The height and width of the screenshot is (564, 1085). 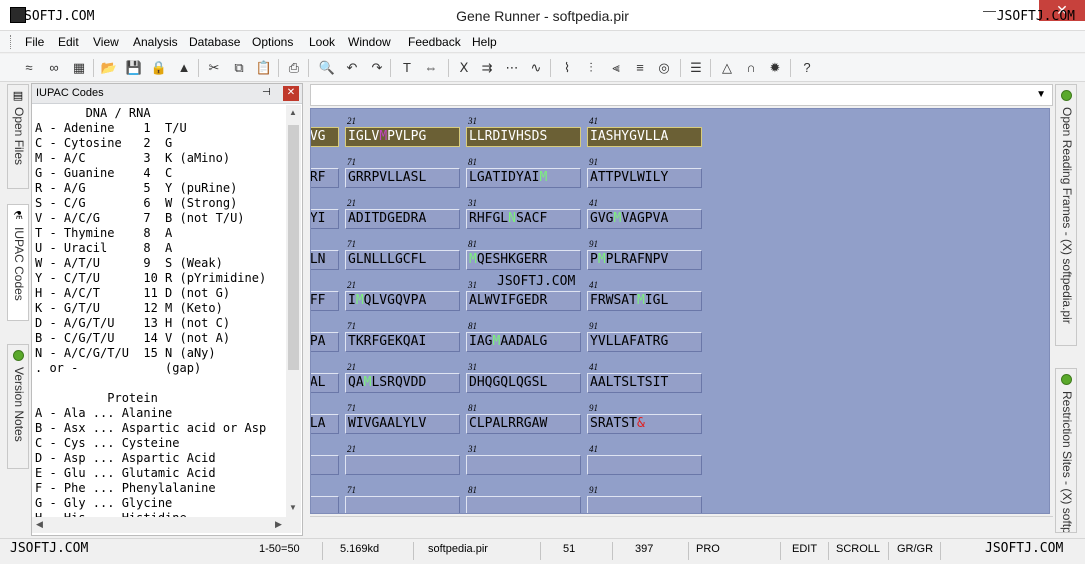 I want to click on iupac-close-button: ✕, so click(x=291, y=93).